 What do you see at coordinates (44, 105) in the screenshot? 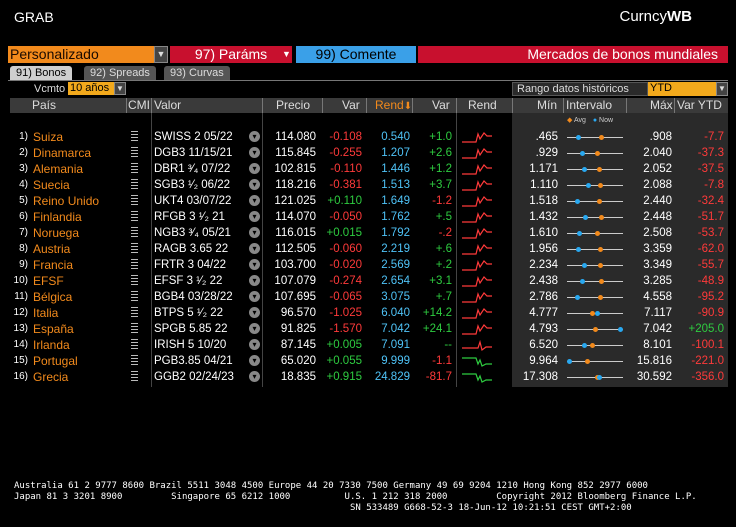
I see `col-pais: País` at bounding box center [44, 105].